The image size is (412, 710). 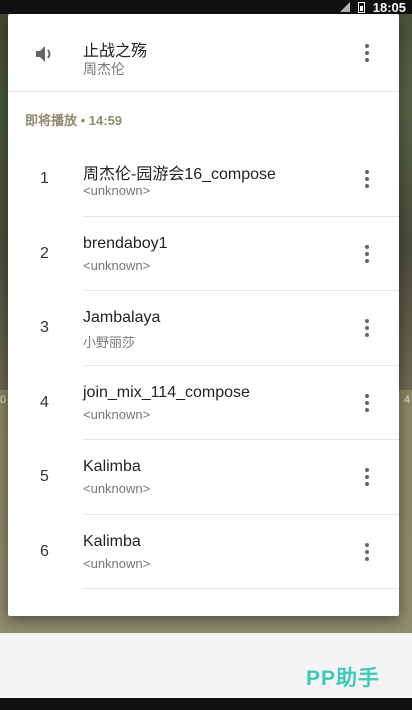 I want to click on background-left-label: 0, so click(x=3, y=400).